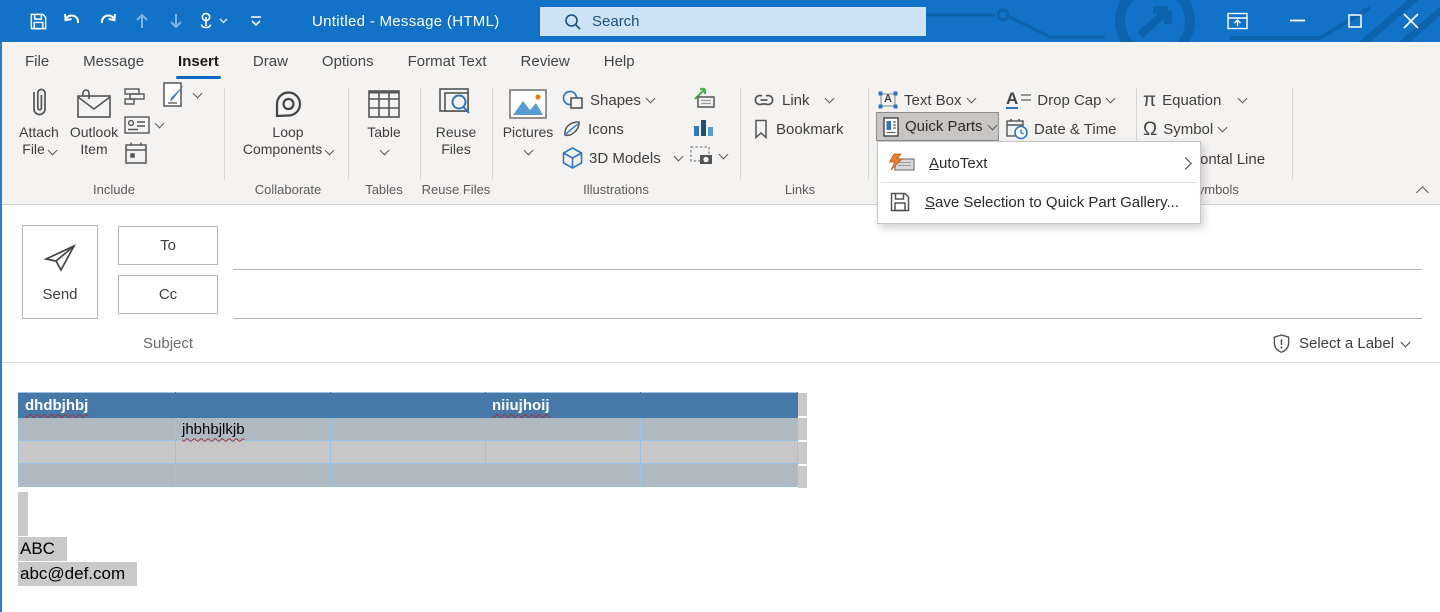 This screenshot has width=1440, height=612. What do you see at coordinates (1, 327) in the screenshot?
I see `window-left-border` at bounding box center [1, 327].